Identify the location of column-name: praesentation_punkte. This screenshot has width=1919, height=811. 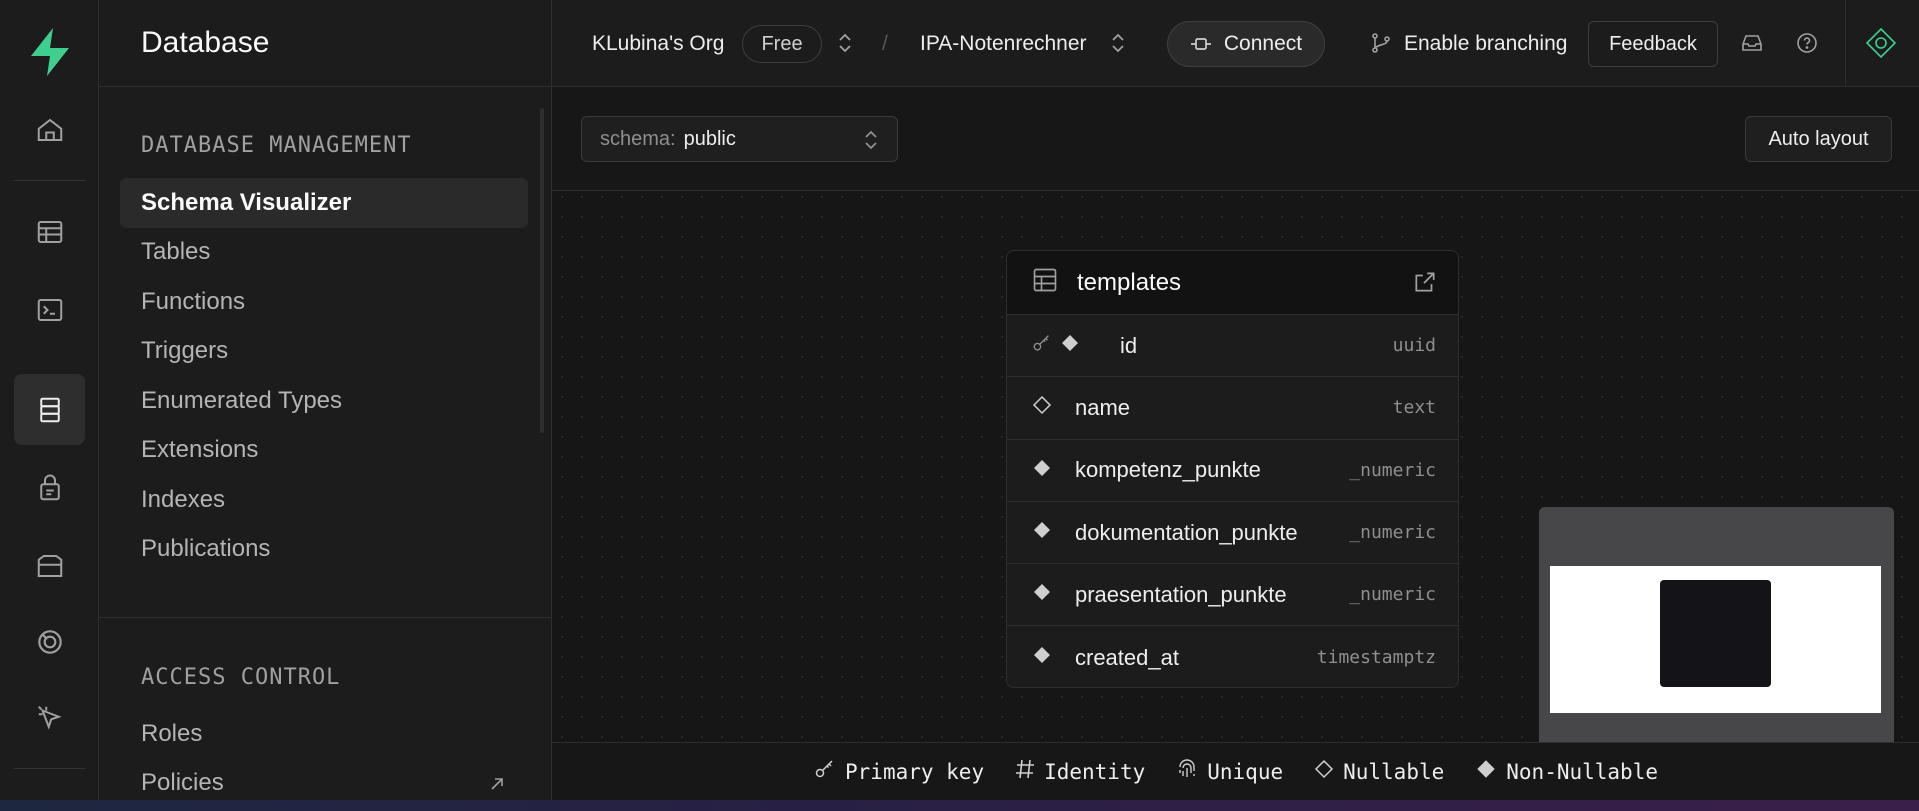
(1181, 594).